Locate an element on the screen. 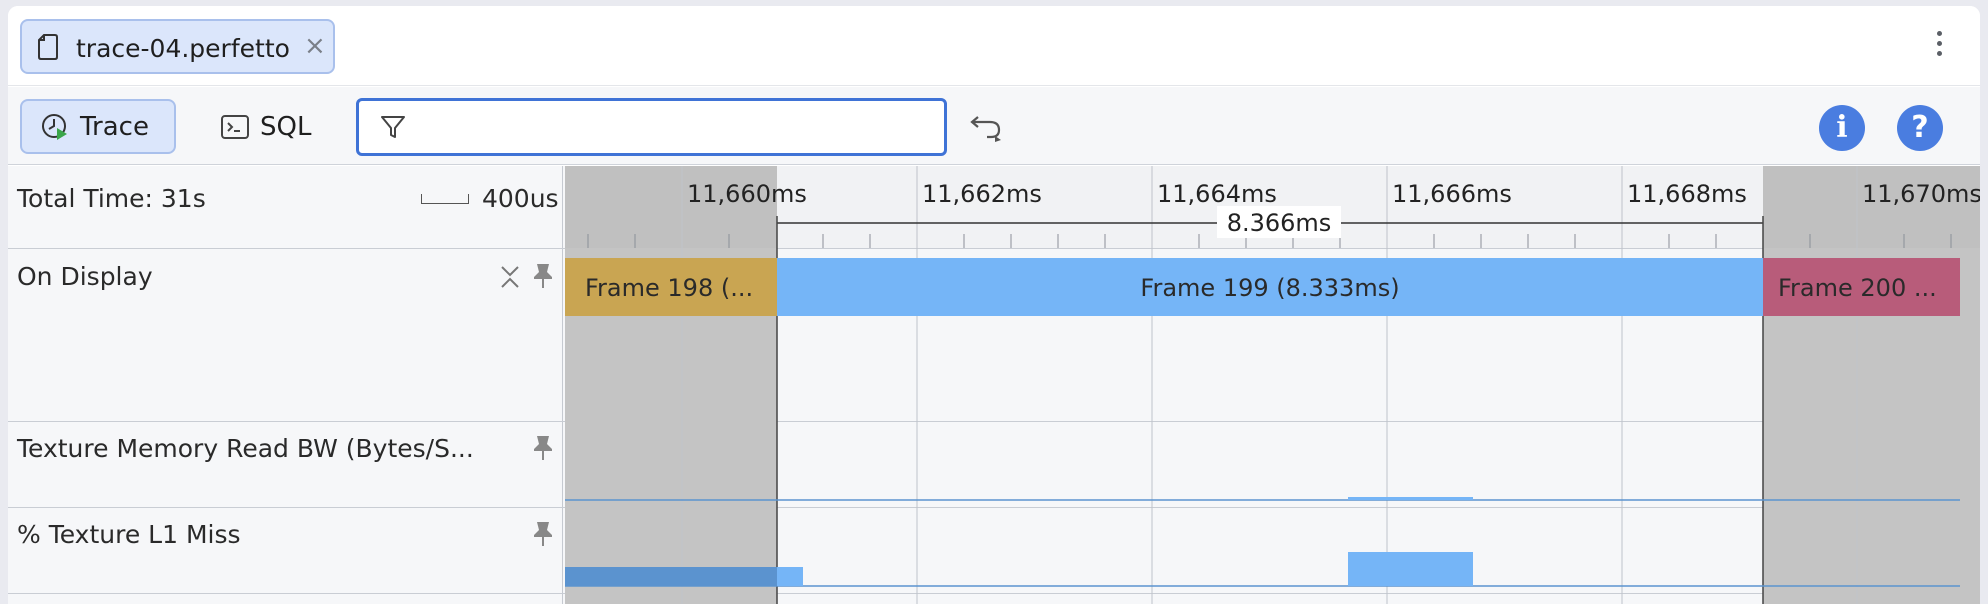 The height and width of the screenshot is (604, 1988). track-label-on-display: On Display is located at coordinates (85, 276).